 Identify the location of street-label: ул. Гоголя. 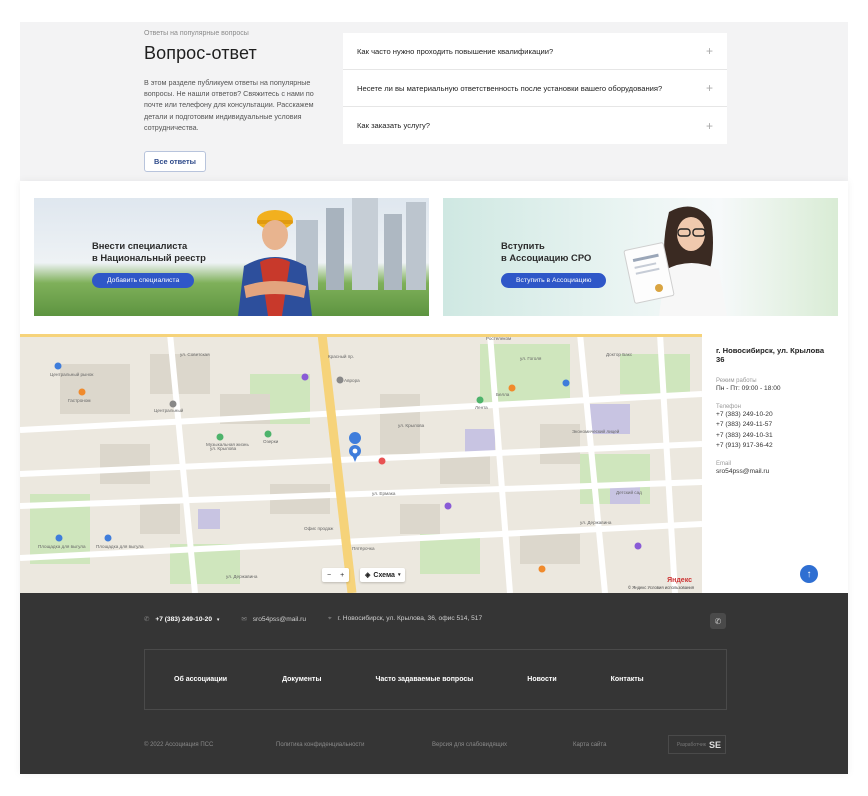
(531, 358).